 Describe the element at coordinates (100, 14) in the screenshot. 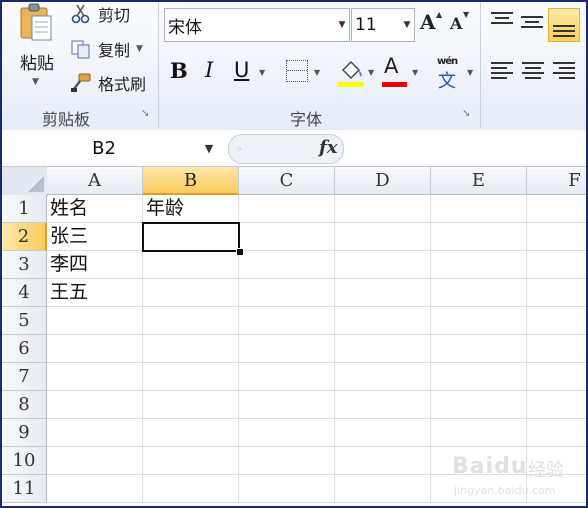

I see `cut-button: 剪切` at that location.